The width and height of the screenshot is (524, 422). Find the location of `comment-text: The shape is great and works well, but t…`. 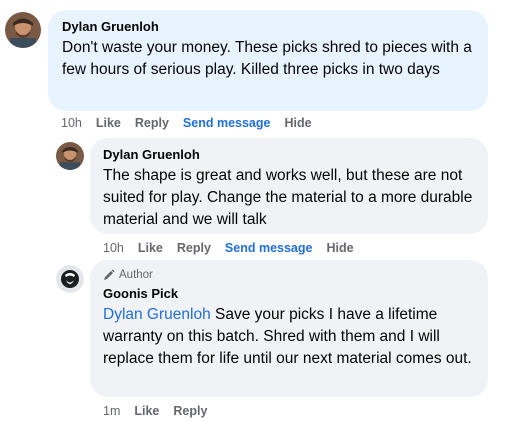

comment-text: The shape is great and works well, but t… is located at coordinates (288, 197).